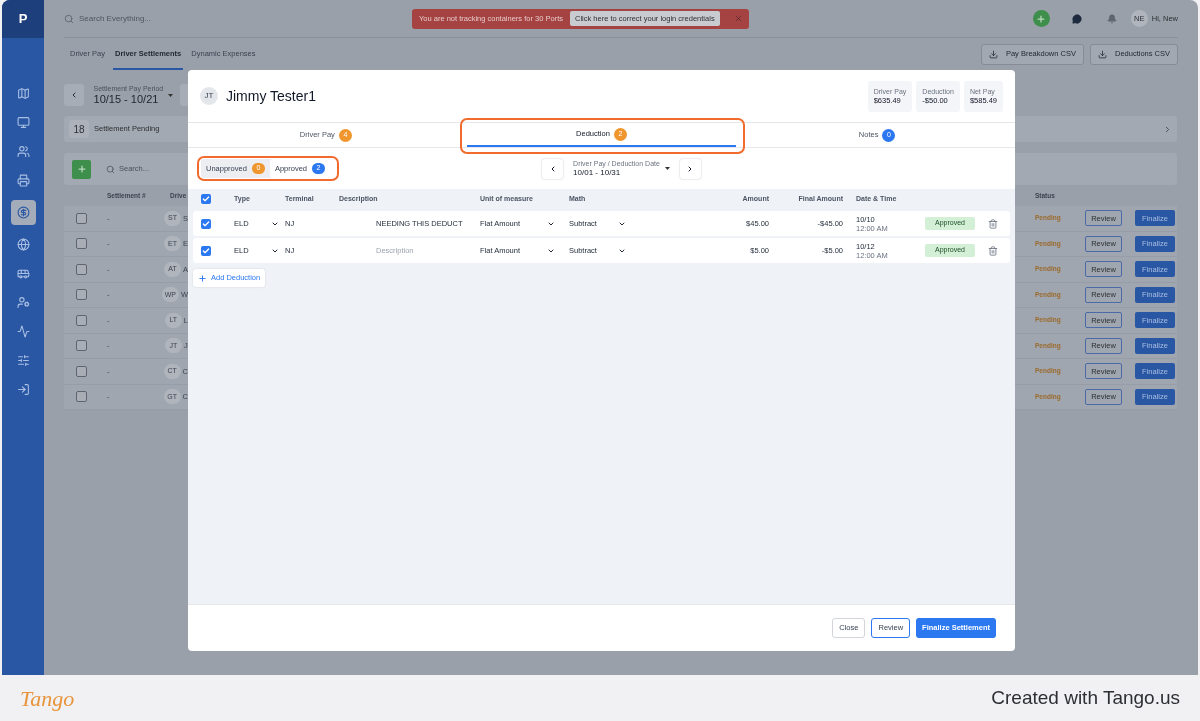  I want to click on add-settlement-button, so click(81, 169).